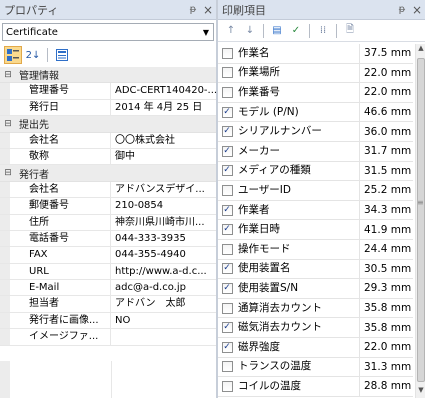 The image size is (425, 398). I want to click on list-item: 作業場所 22.0 mm, so click(315, 73).